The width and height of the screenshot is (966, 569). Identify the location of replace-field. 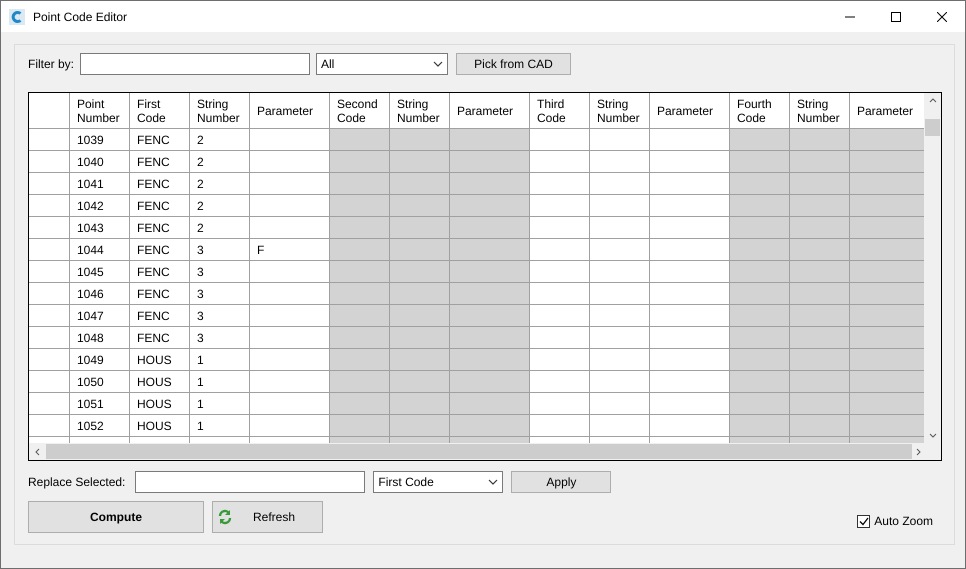
(250, 482).